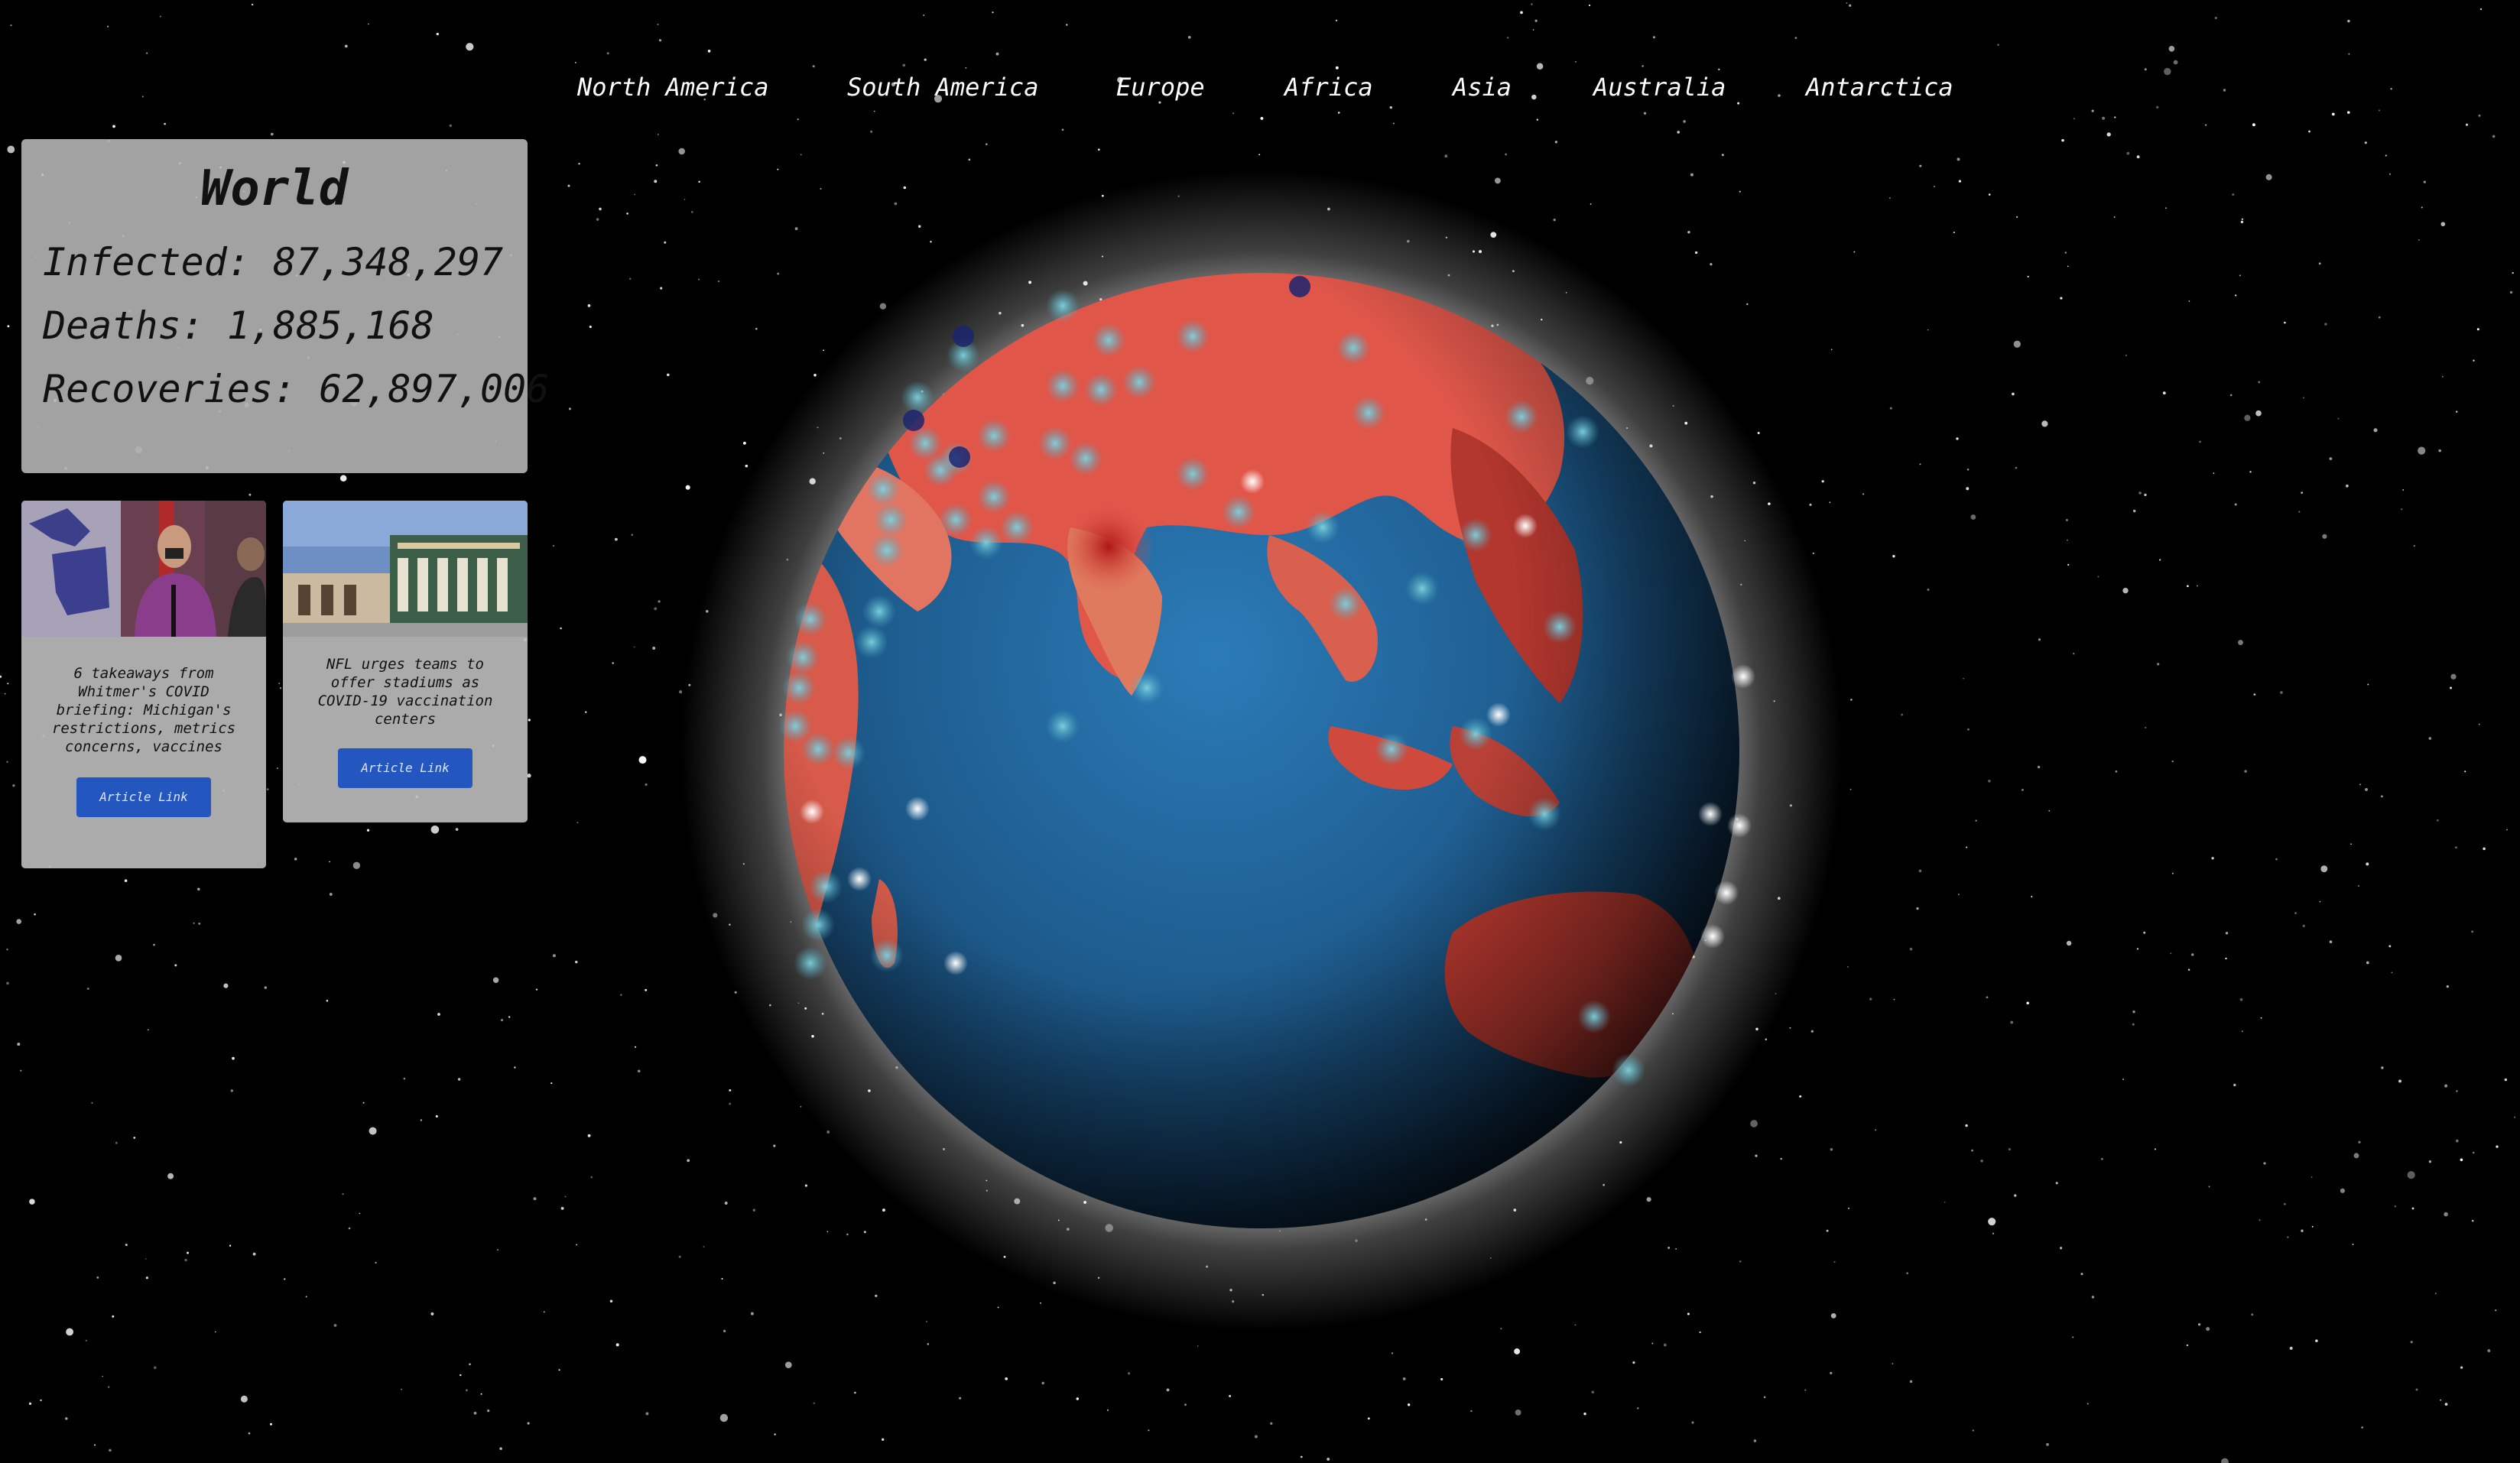 This screenshot has width=2520, height=1463. What do you see at coordinates (672, 87) in the screenshot?
I see `nav-item-north-america: North America` at bounding box center [672, 87].